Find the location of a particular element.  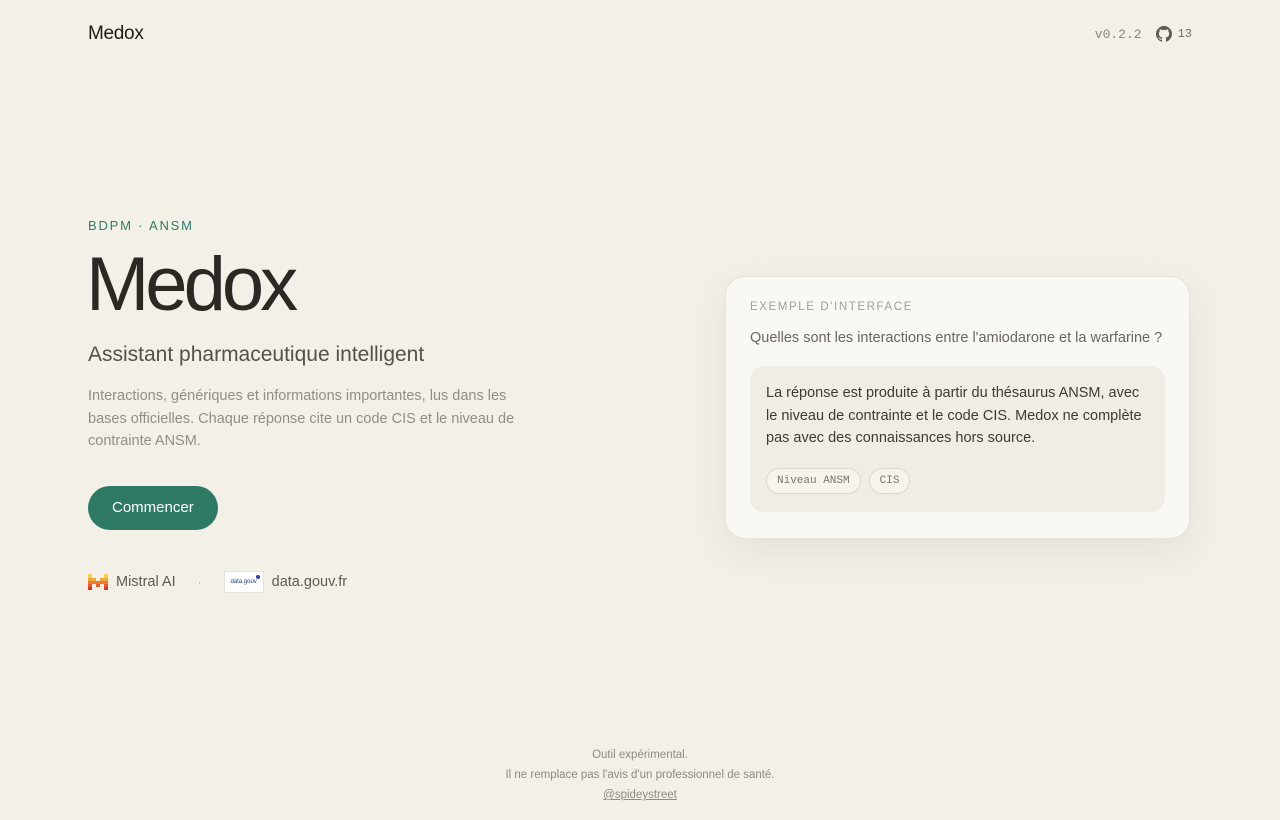

datagouv-label: data.gouv.fr is located at coordinates (310, 582).